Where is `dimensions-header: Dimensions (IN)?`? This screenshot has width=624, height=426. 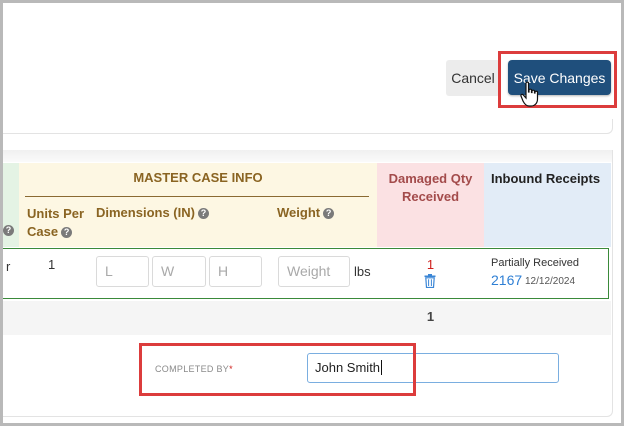 dimensions-header: Dimensions (IN)? is located at coordinates (152, 212).